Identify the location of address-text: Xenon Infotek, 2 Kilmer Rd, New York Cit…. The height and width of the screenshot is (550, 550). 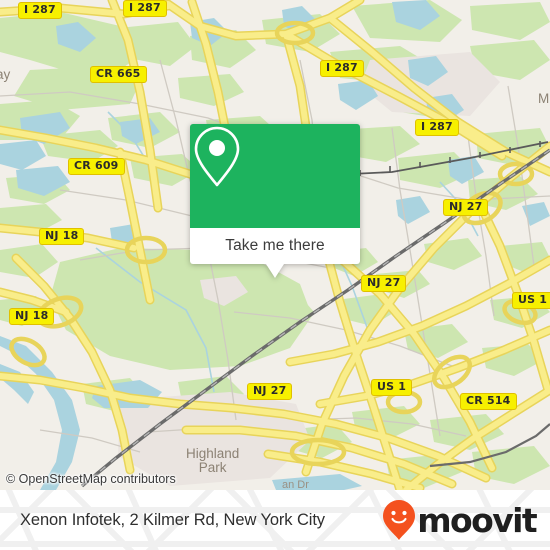
(172, 519).